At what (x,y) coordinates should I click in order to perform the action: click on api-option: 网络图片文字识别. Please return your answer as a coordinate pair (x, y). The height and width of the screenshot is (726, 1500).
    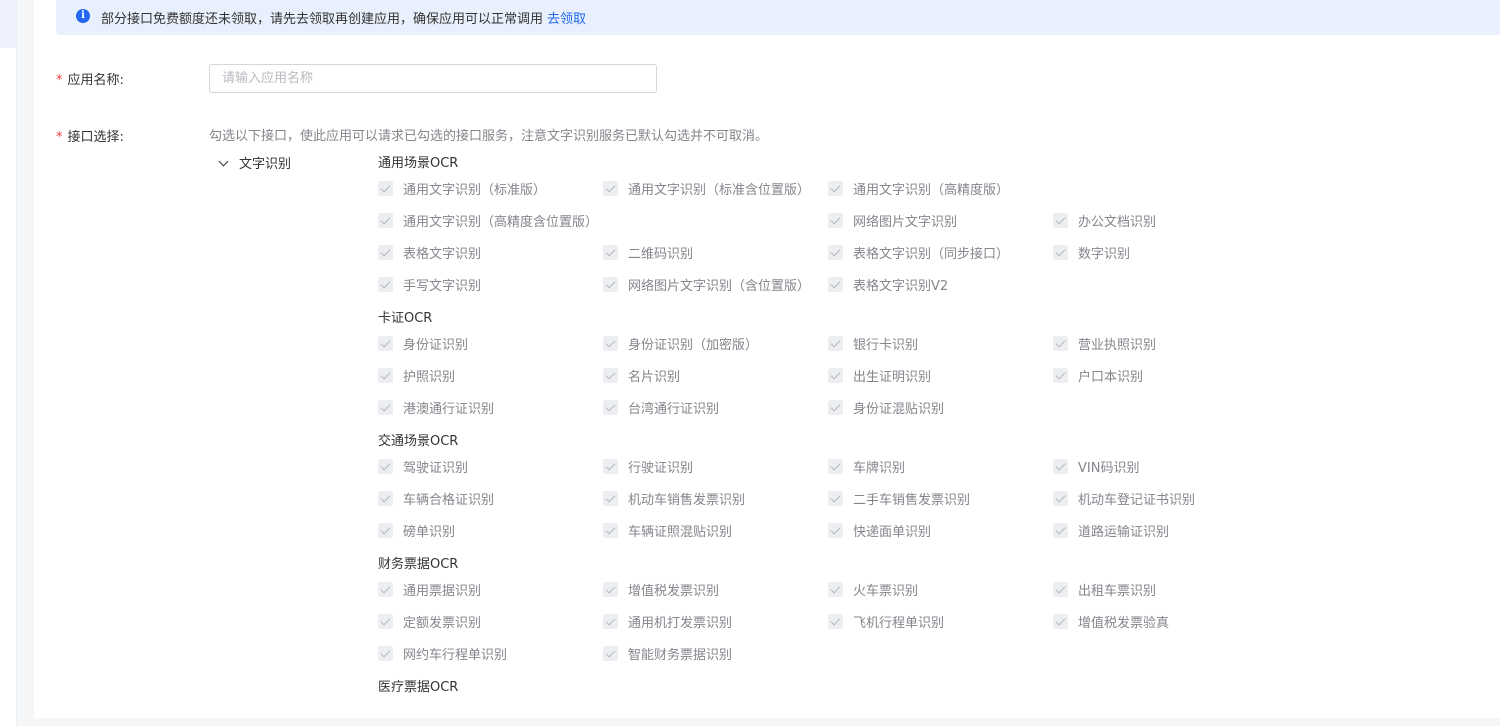
    Looking at the image, I should click on (940, 220).